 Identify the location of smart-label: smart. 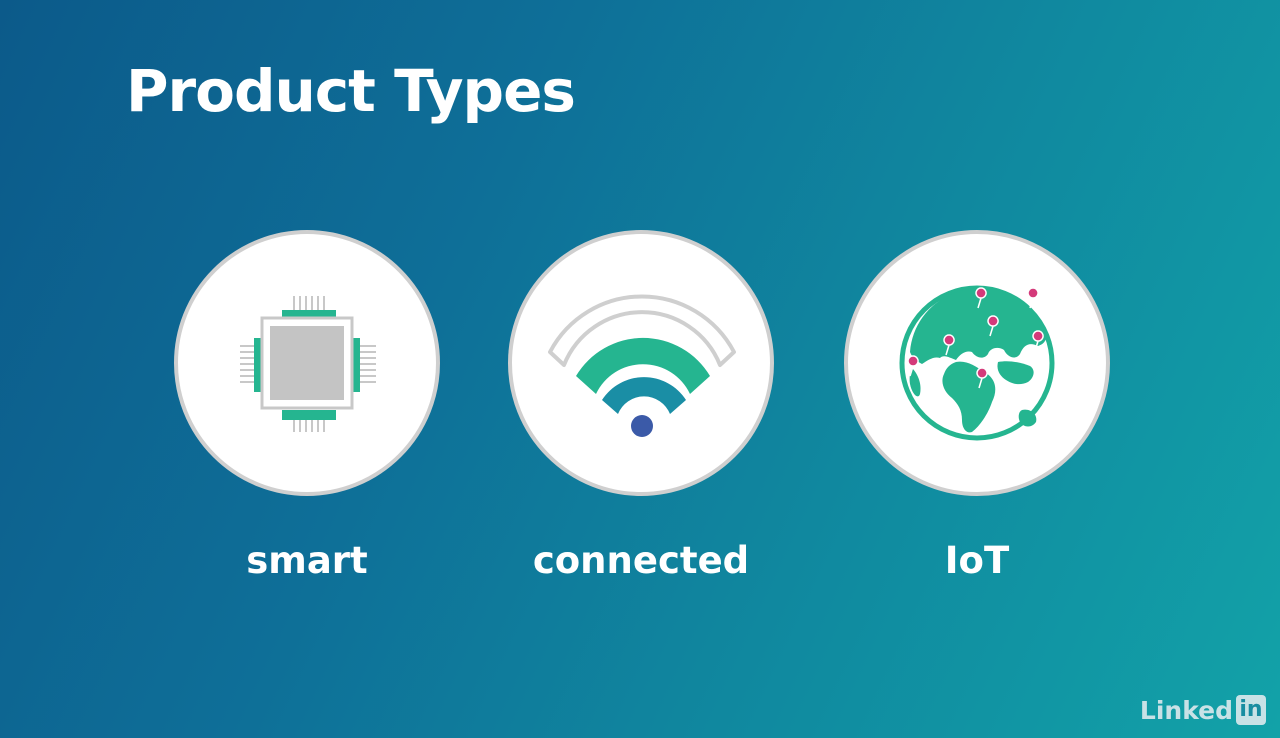
(307, 560).